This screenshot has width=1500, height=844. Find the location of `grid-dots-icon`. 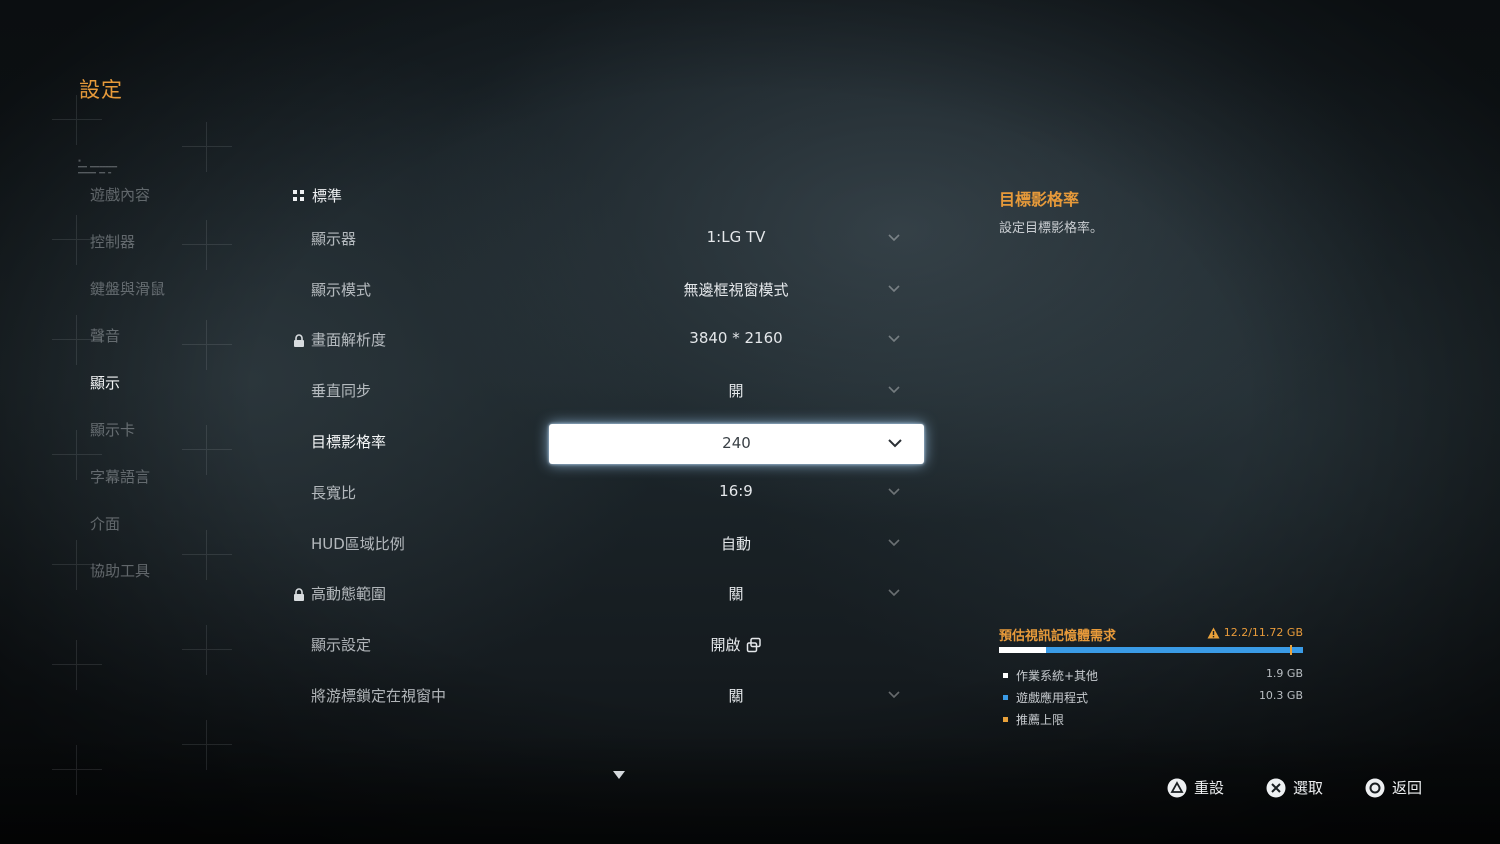

grid-dots-icon is located at coordinates (299, 195).